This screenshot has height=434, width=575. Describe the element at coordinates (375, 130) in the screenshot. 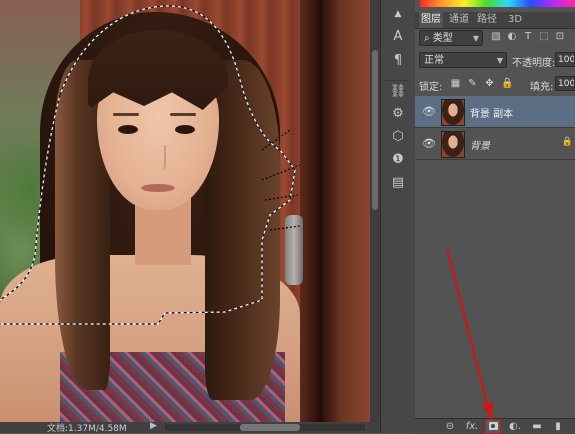

I see `vertical-scroll-thumb` at that location.